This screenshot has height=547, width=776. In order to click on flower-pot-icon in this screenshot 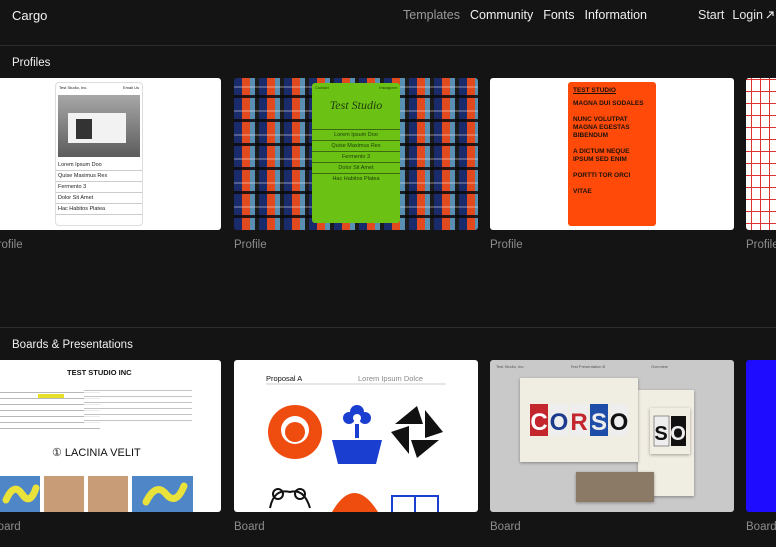, I will do `click(357, 434)`.